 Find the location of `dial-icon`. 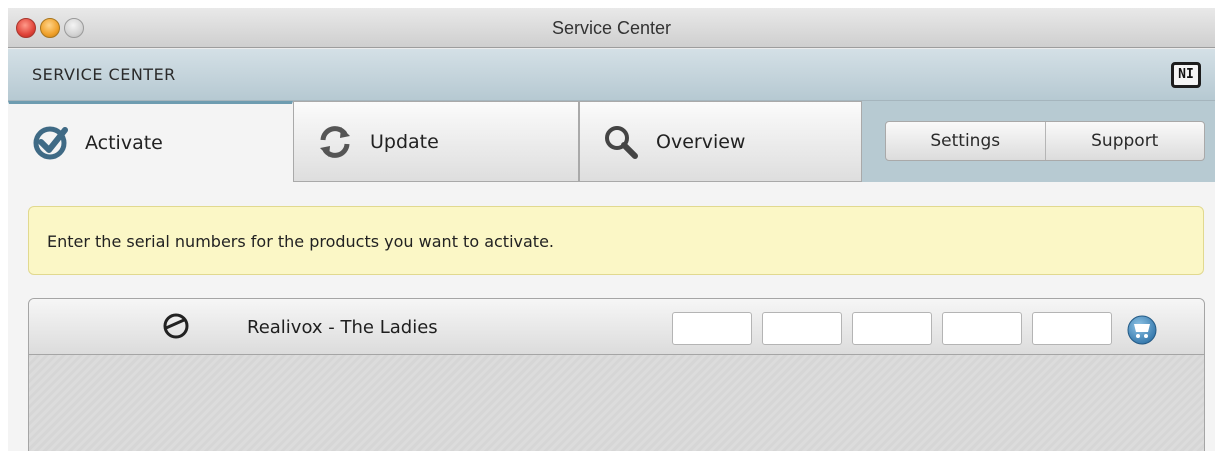

dial-icon is located at coordinates (176, 326).